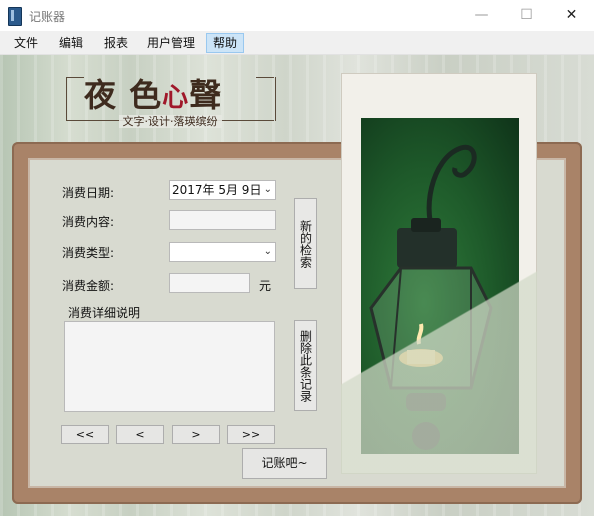 The height and width of the screenshot is (516, 594). What do you see at coordinates (481, 15) in the screenshot?
I see `minimize-icon: —` at bounding box center [481, 15].